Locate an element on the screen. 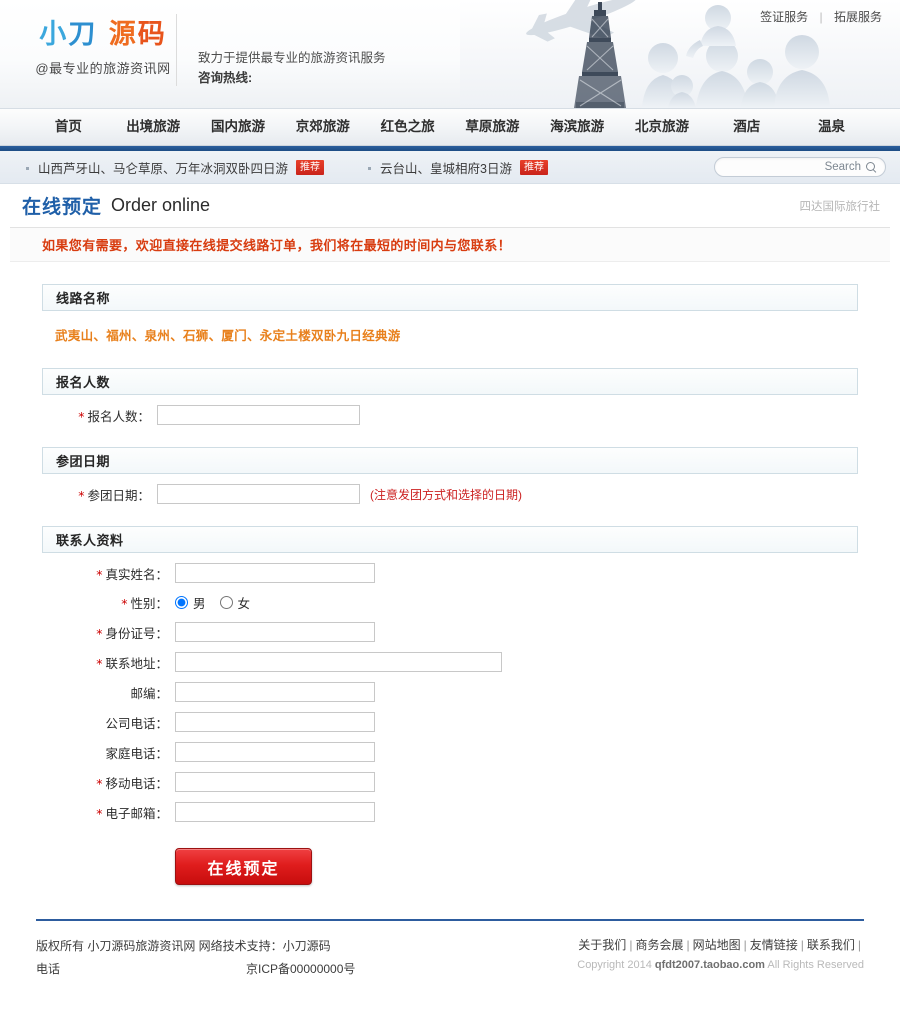 The image size is (900, 1022). ticker-item-1: 山西芦牙山、马仑草原、万年冰洞双卧四日游 推荐 is located at coordinates (175, 167).